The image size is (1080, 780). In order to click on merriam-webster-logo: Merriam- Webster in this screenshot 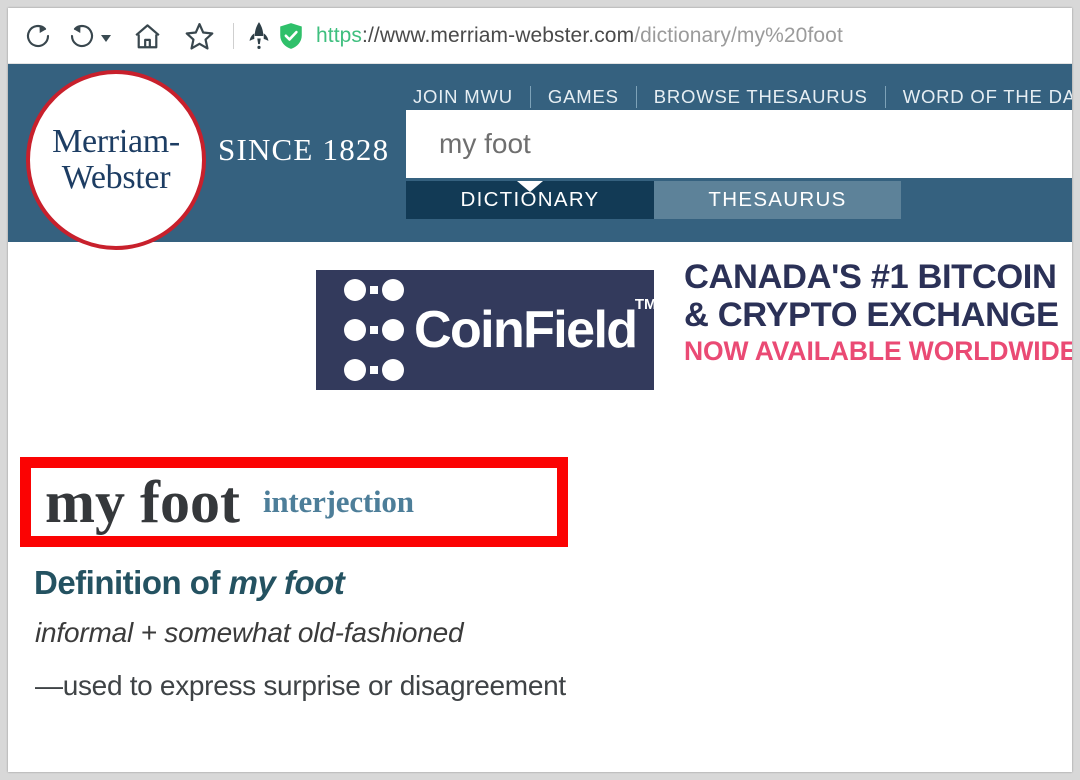, I will do `click(116, 160)`.